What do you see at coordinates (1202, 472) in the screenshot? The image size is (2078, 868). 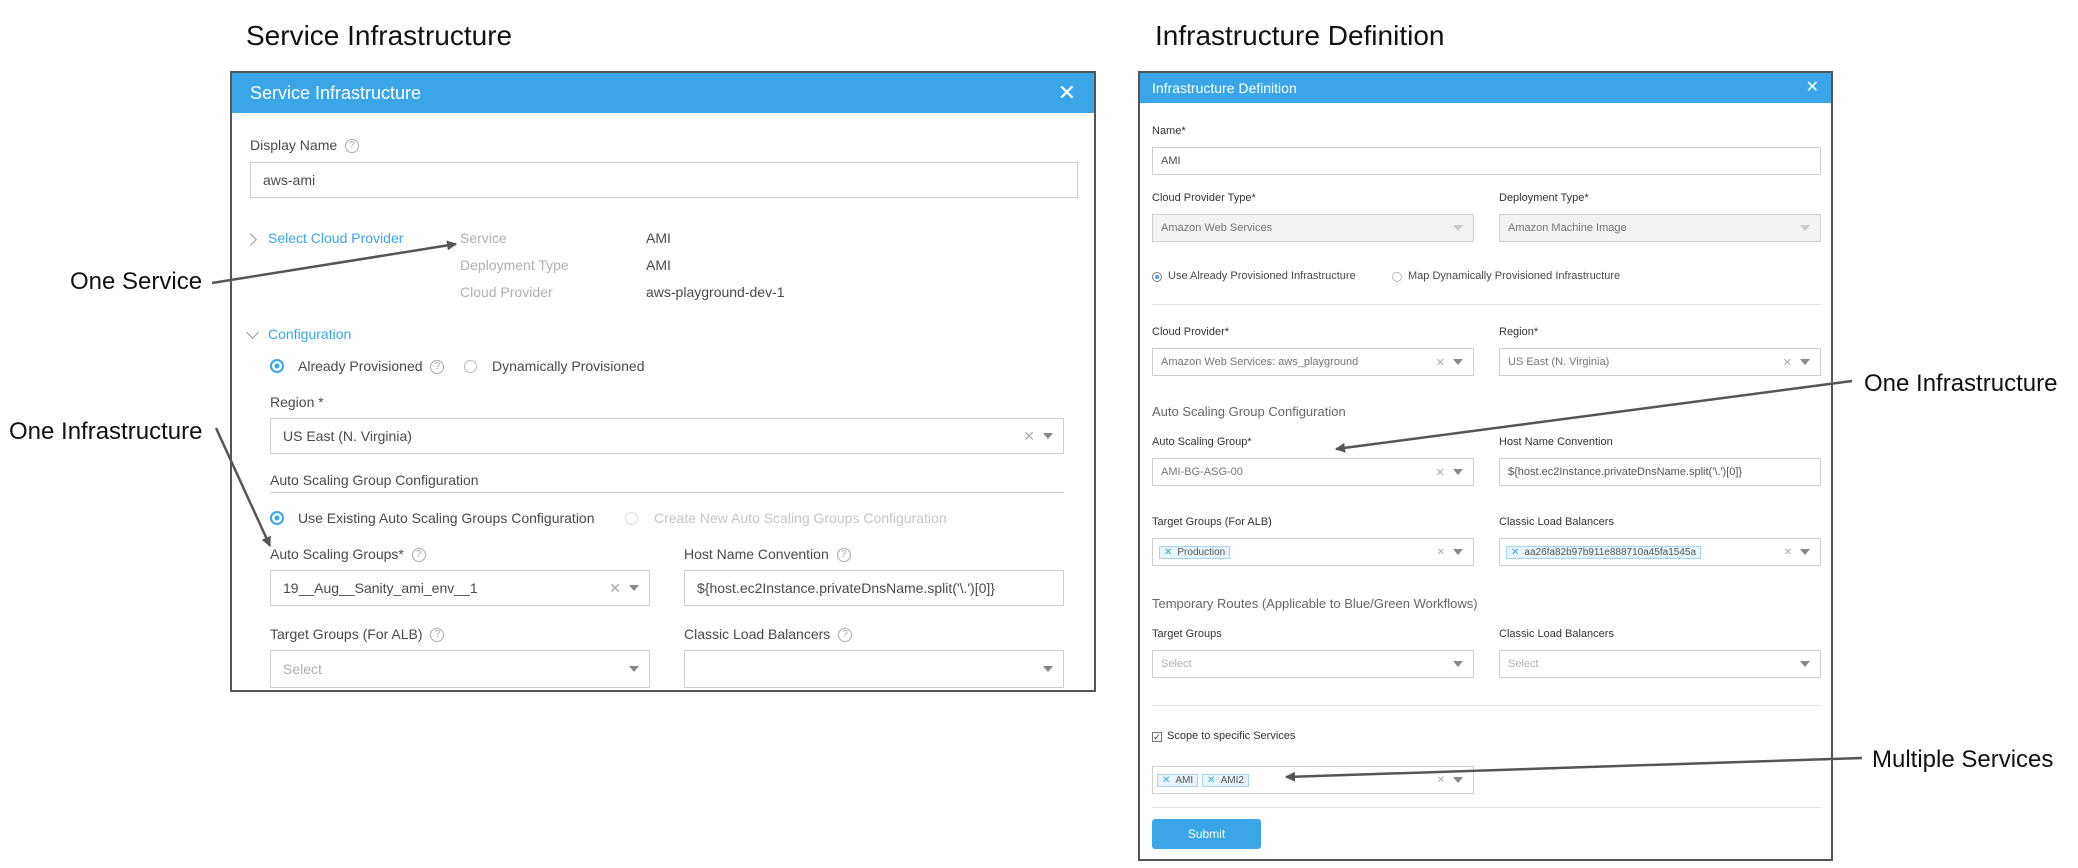 I see `asg-value: AMI-BG-ASG-00` at bounding box center [1202, 472].